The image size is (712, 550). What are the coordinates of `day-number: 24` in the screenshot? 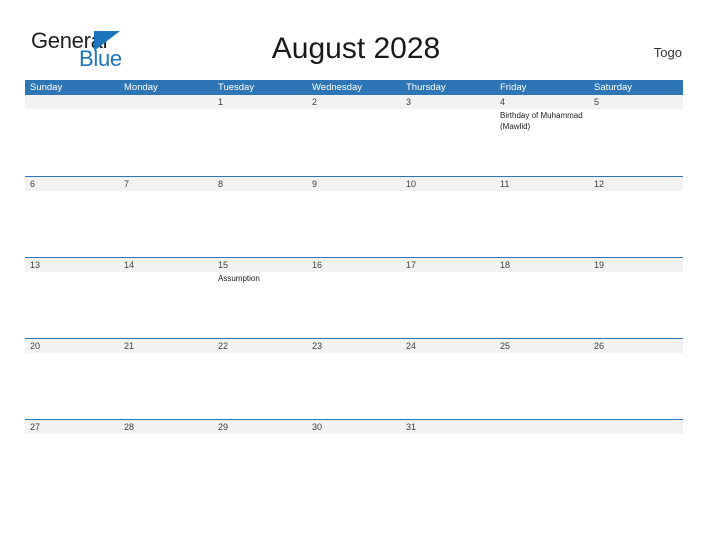 It's located at (411, 346).